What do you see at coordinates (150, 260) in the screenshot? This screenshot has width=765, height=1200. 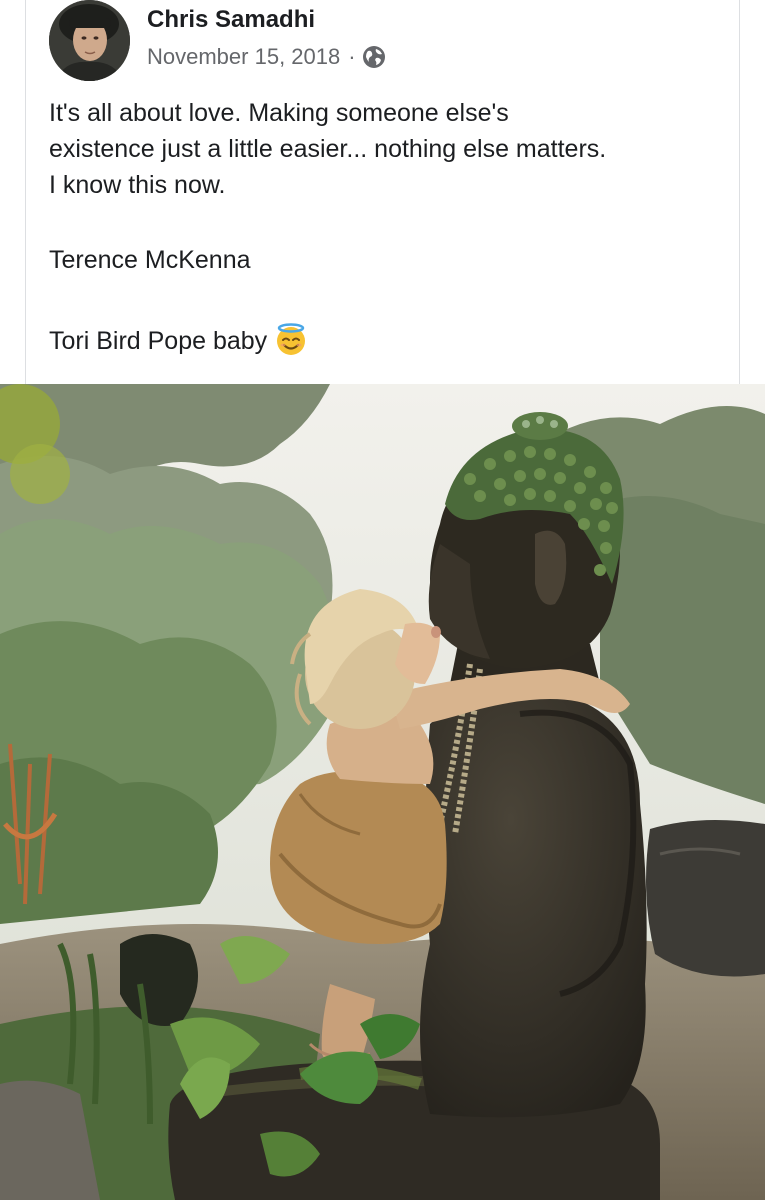 I see `post-attribution: Terence McKenna` at bounding box center [150, 260].